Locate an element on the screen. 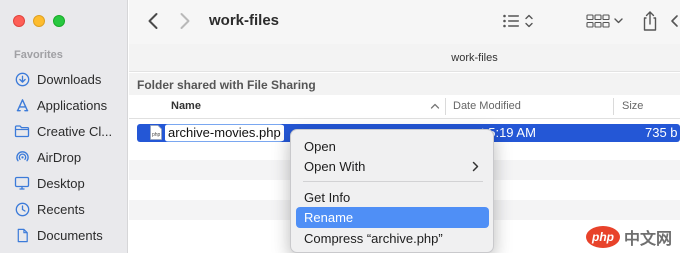  column-headers: Name Date Modified Size is located at coordinates (404, 107).